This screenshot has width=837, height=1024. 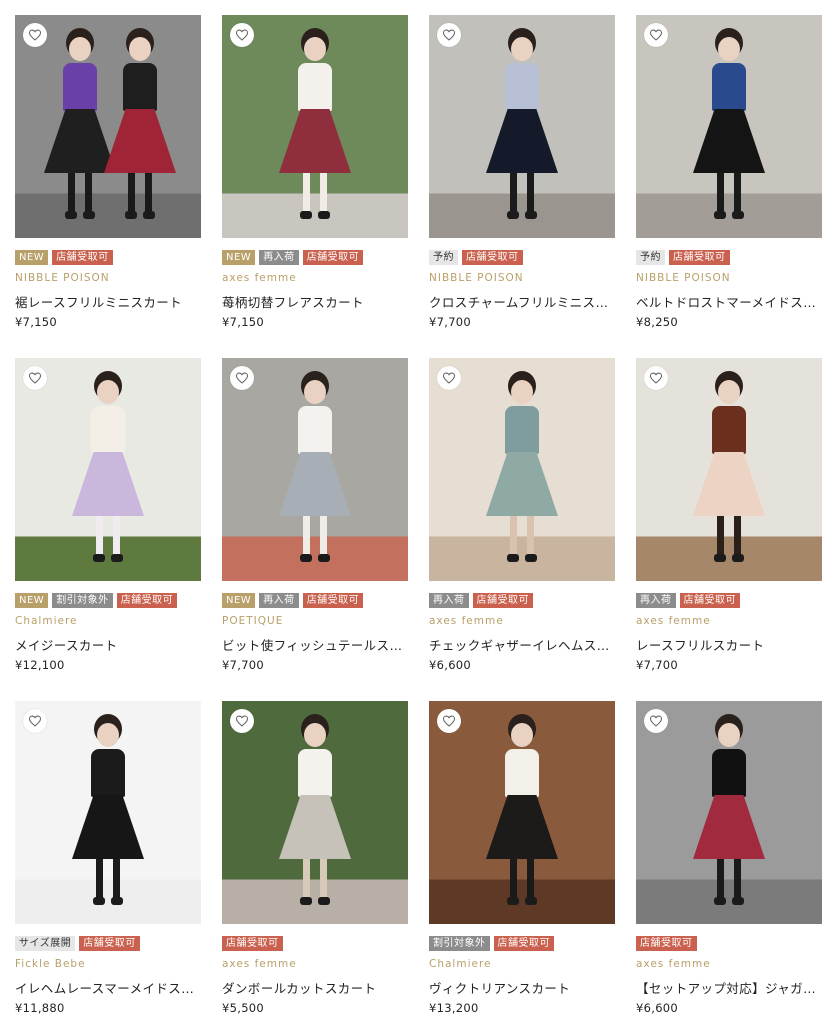 I want to click on product-price: ¥12,100, so click(x=40, y=665).